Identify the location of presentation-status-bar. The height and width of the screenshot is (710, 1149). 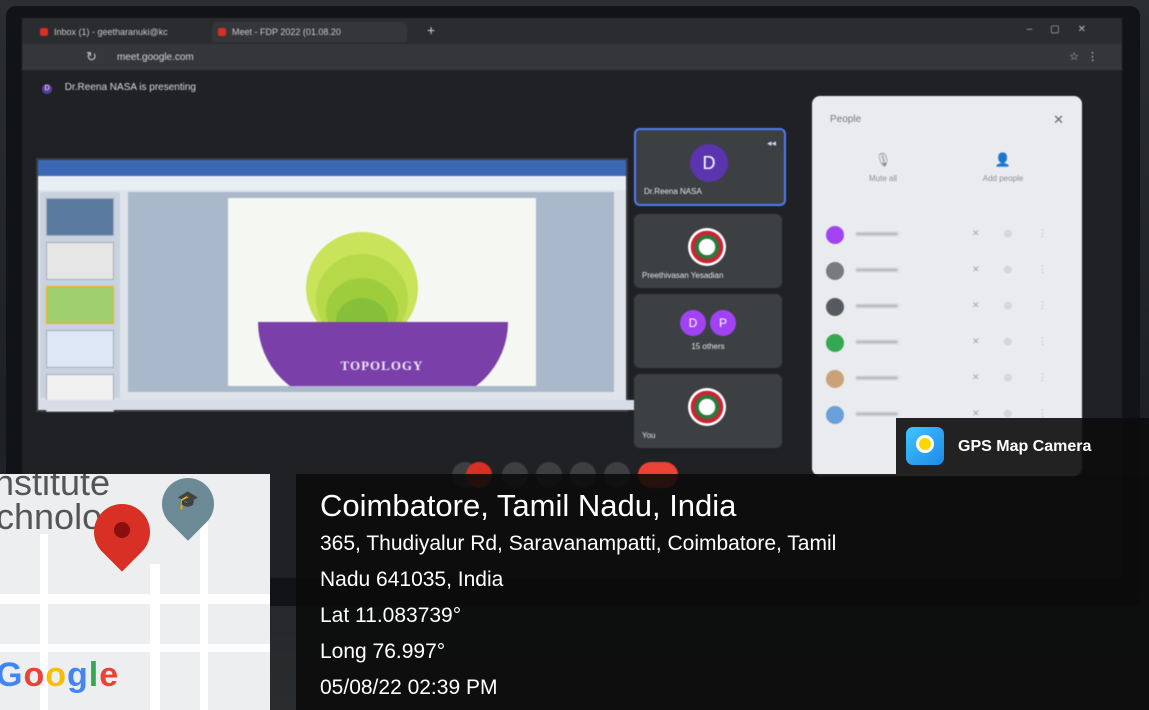
(387, 405).